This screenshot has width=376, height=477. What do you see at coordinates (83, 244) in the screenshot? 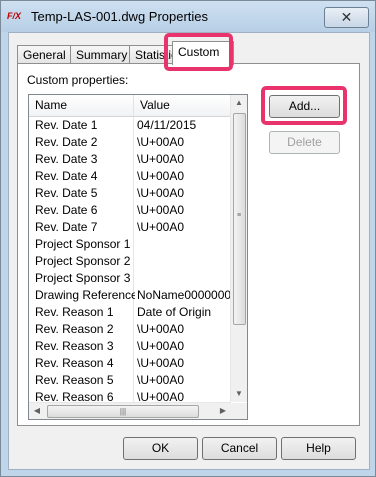
I see `property-name: Project Sponsor 1` at bounding box center [83, 244].